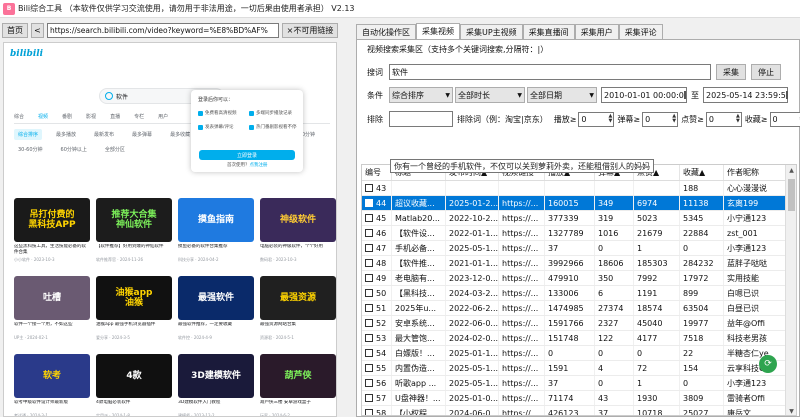 This screenshot has width=800, height=417. What do you see at coordinates (640, 32) in the screenshot?
I see `tab-5: 采集评论` at bounding box center [640, 32].